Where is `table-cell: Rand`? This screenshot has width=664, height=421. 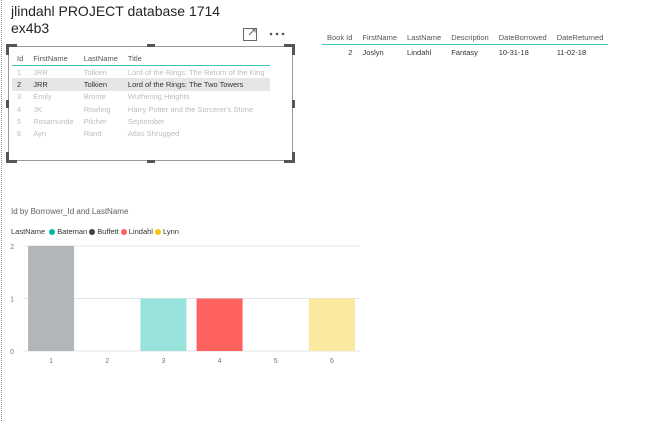 table-cell: Rand is located at coordinates (92, 134).